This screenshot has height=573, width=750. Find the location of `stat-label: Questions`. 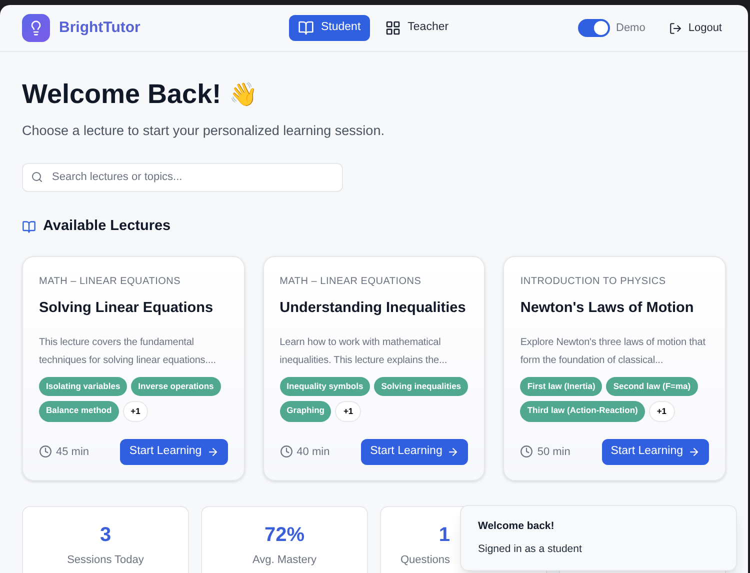

stat-label: Questions is located at coordinates (425, 560).